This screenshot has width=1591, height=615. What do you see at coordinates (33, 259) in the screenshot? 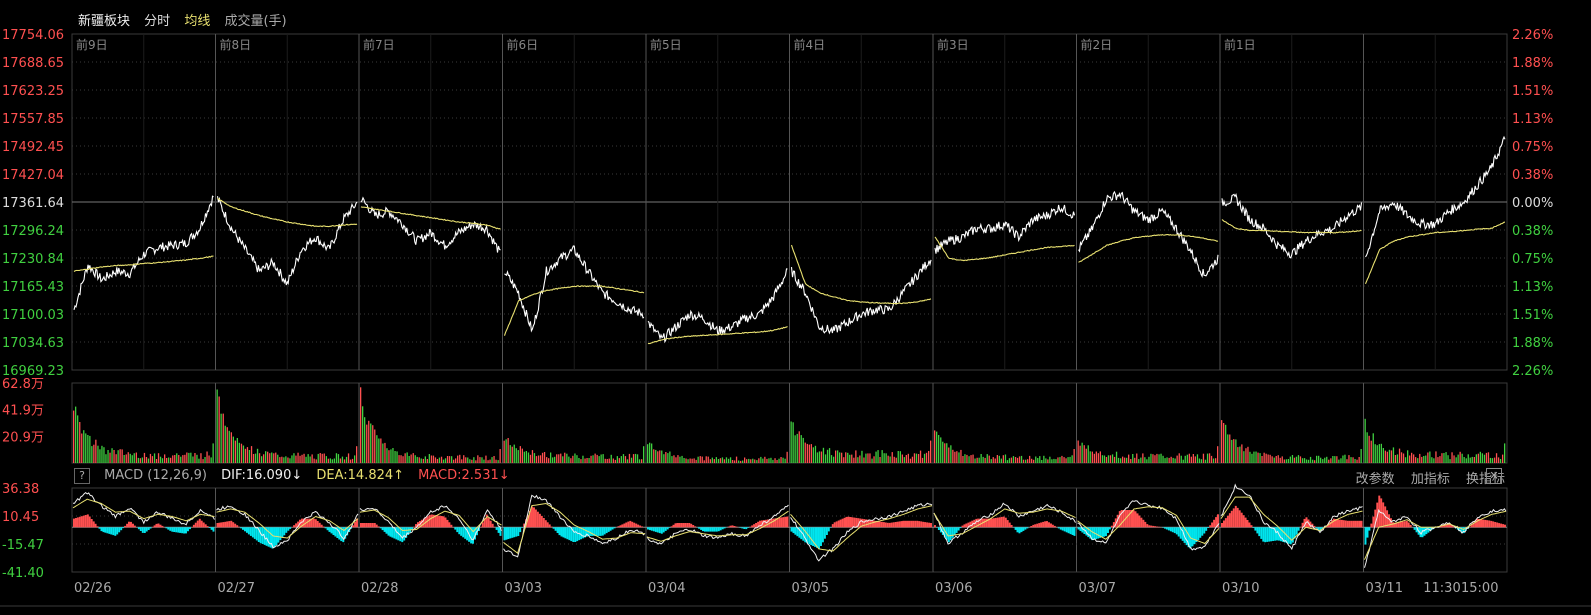
I see `price-tick-label: 17230.84` at bounding box center [33, 259].